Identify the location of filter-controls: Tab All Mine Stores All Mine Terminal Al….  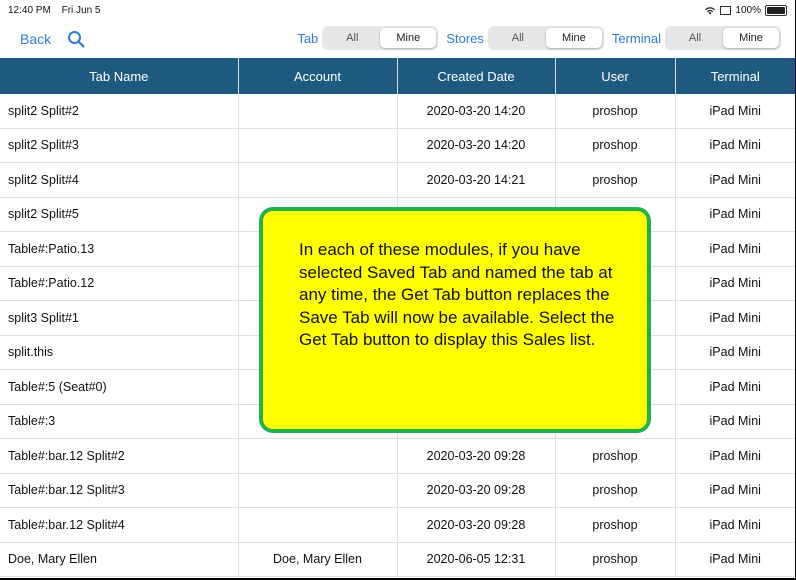
(535, 38).